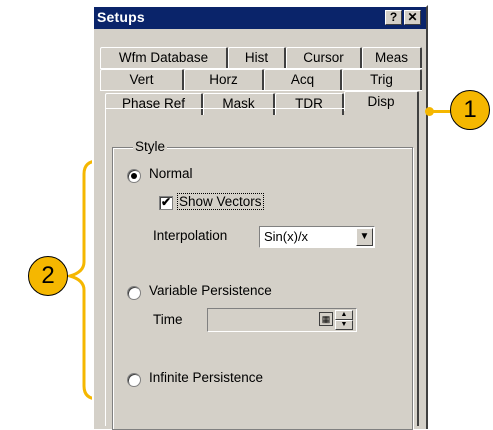  What do you see at coordinates (303, 80) in the screenshot?
I see `tab-acq: Acq` at bounding box center [303, 80].